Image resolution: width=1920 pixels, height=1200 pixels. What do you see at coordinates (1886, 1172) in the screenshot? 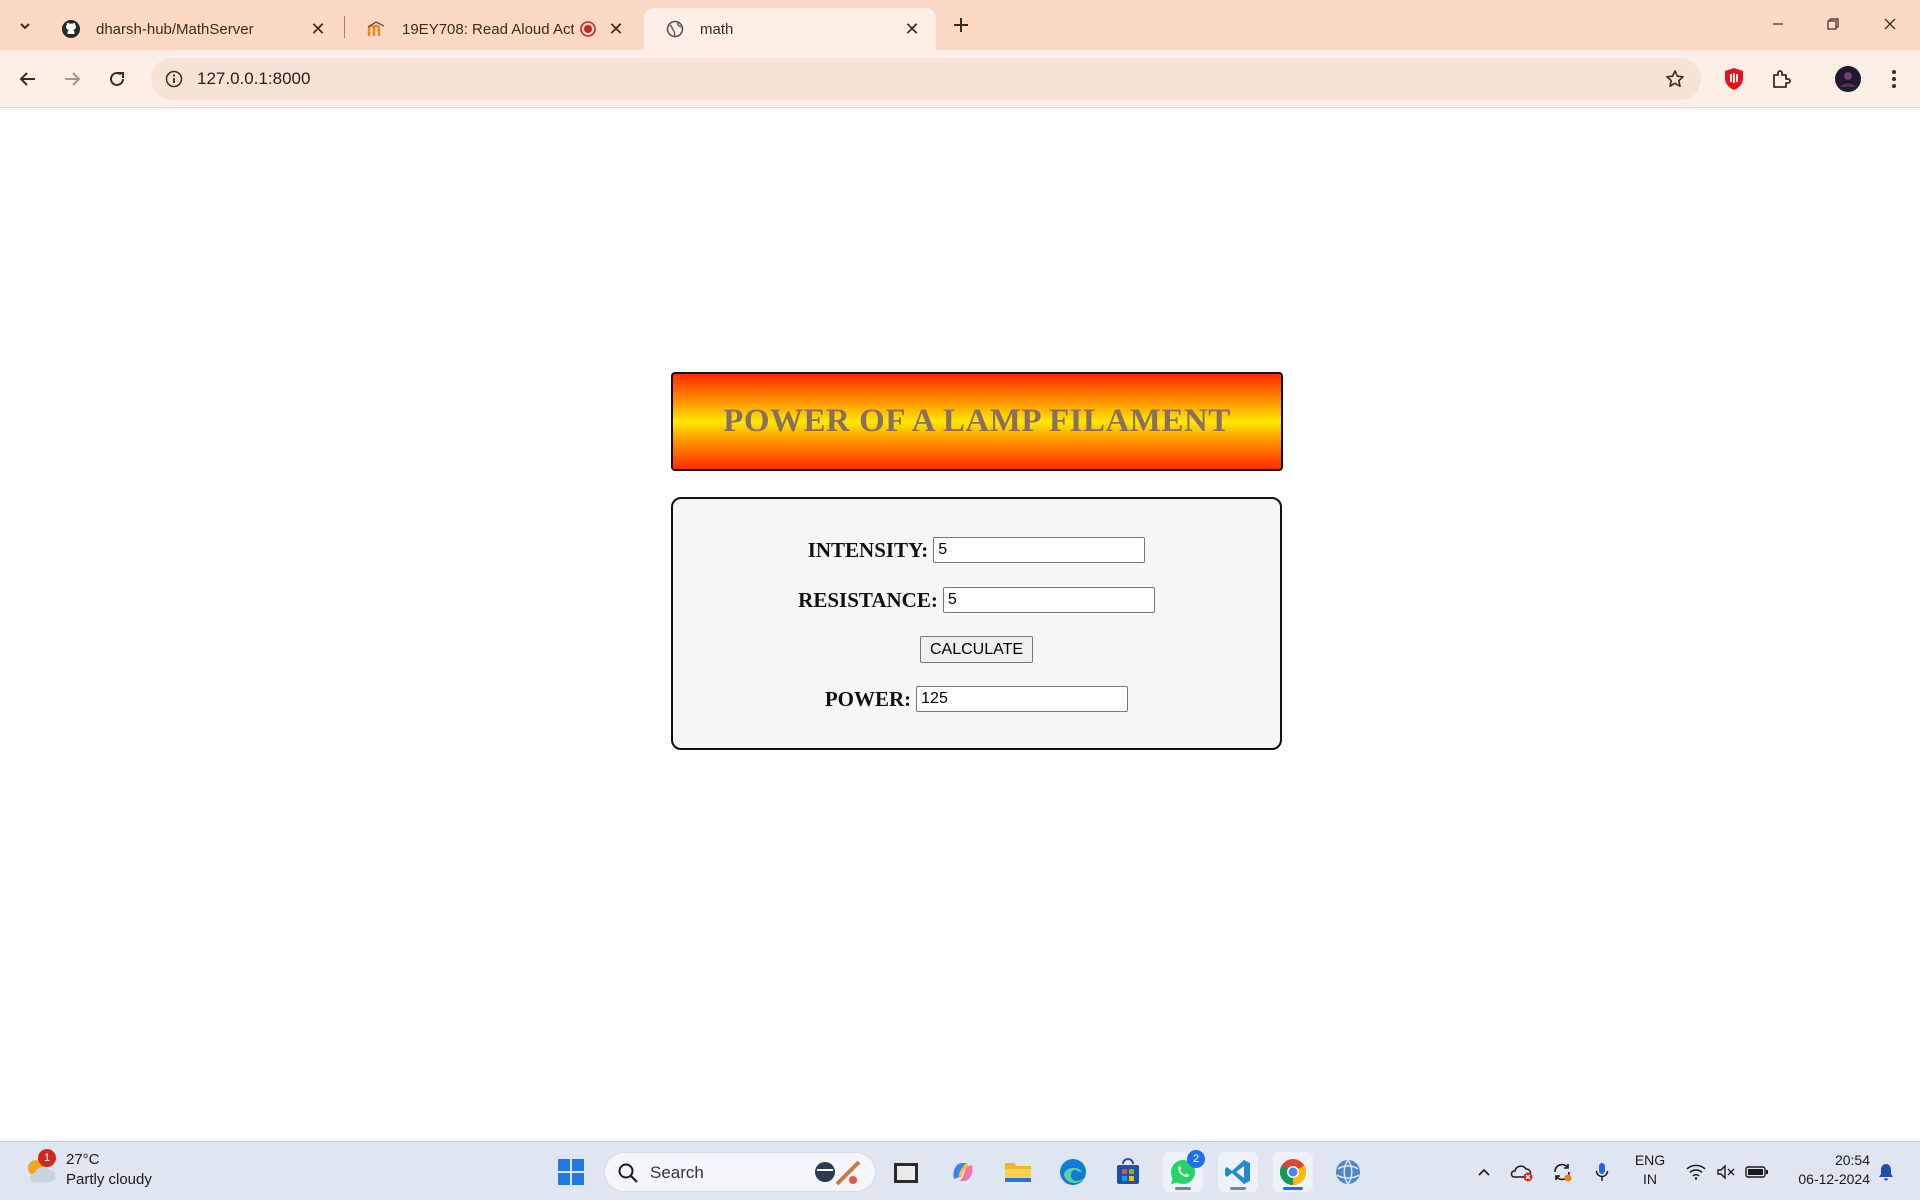
I see `notification-bell-icon` at bounding box center [1886, 1172].